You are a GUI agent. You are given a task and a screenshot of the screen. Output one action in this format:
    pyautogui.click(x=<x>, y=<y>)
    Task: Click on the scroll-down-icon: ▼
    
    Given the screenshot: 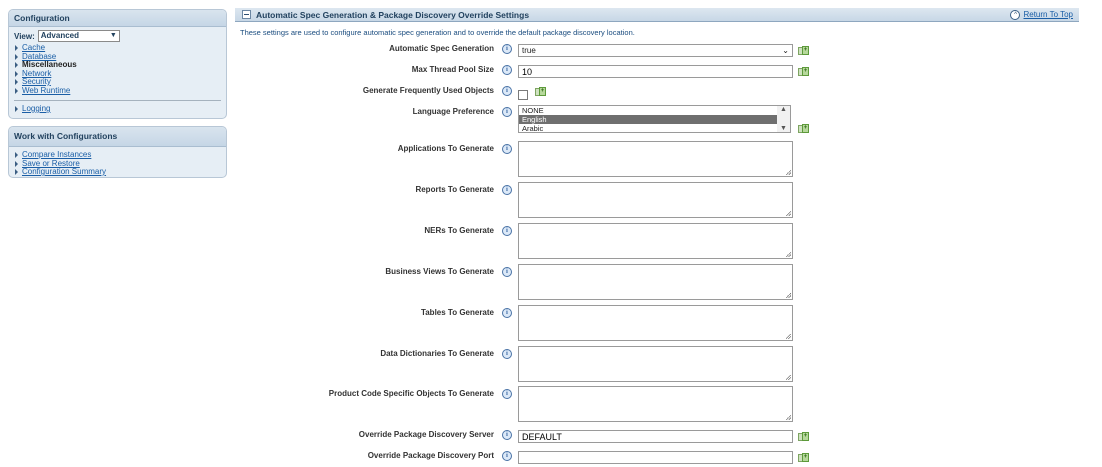 What is the action you would take?
    pyautogui.click(x=783, y=128)
    